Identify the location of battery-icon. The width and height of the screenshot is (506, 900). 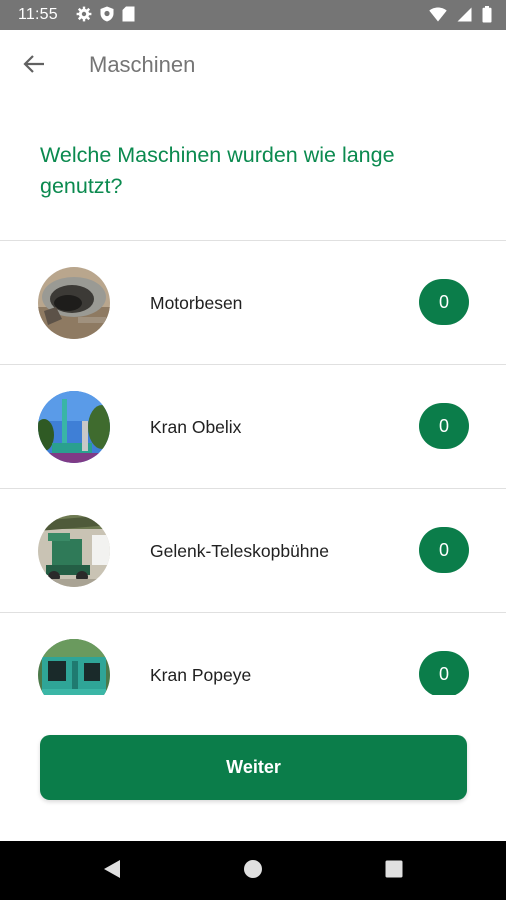
(487, 14).